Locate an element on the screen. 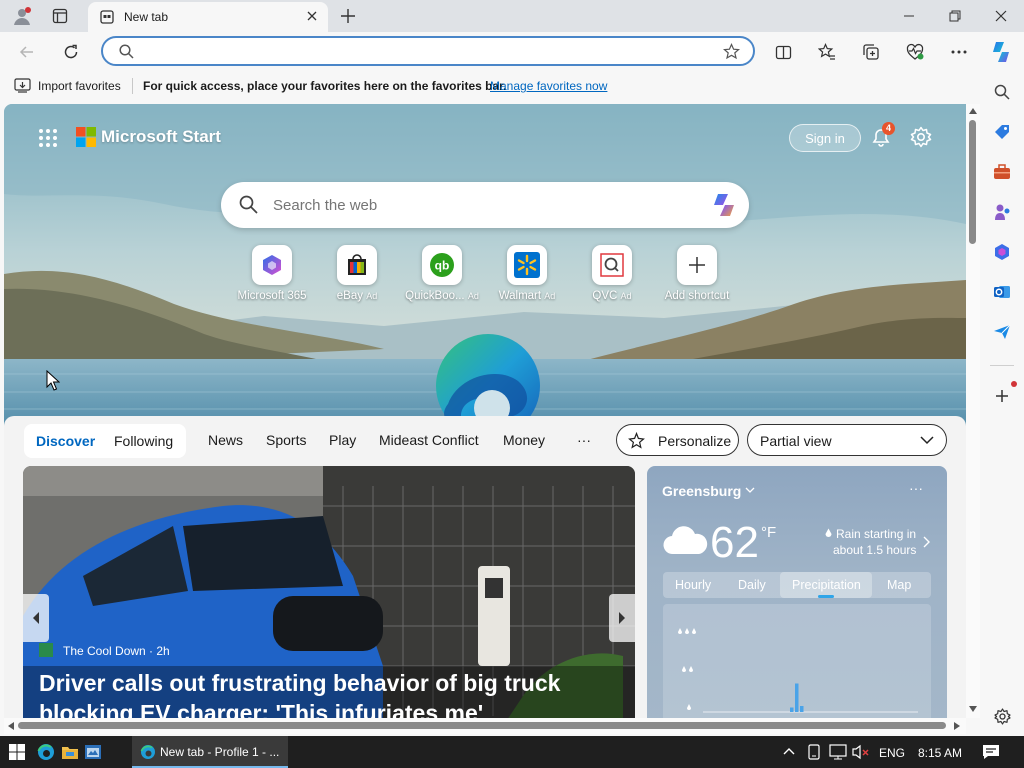 The image size is (1024, 768). precipitation-chart-svg is located at coordinates (798, 670).